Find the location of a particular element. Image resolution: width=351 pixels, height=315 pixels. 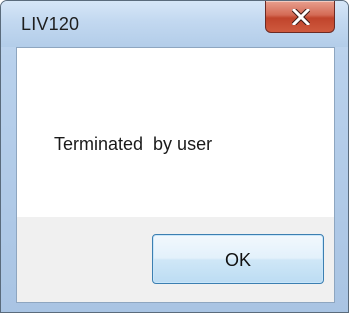

window-title: LIV120 is located at coordinates (50, 24).